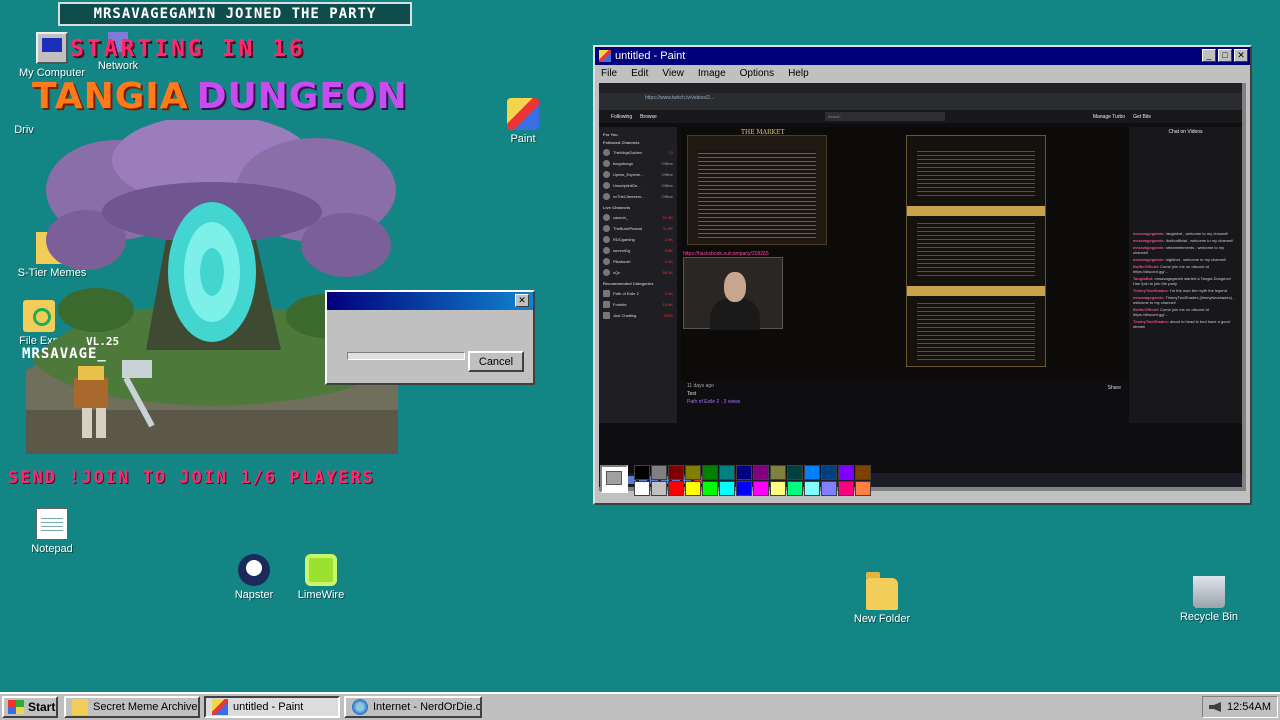 Image resolution: width=1280 pixels, height=720 pixels. What do you see at coordinates (882, 598) in the screenshot?
I see `desktop-icon-new-folder: New Folder` at bounding box center [882, 598].